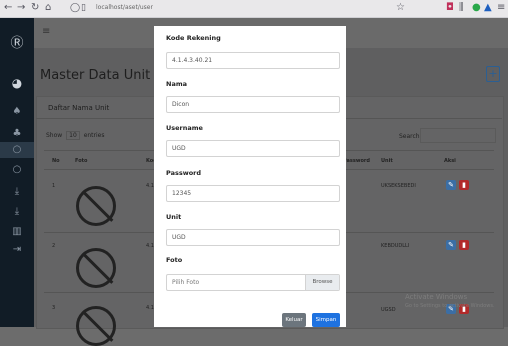  Describe the element at coordinates (184, 173) in the screenshot. I see `password-label: Password` at that location.